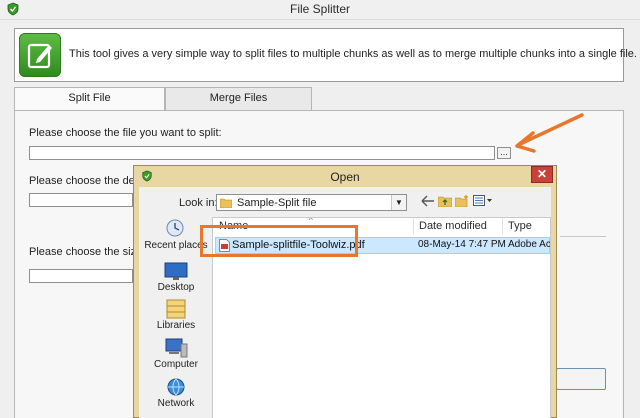  What do you see at coordinates (581, 379) in the screenshot?
I see `split-action-button` at bounding box center [581, 379].